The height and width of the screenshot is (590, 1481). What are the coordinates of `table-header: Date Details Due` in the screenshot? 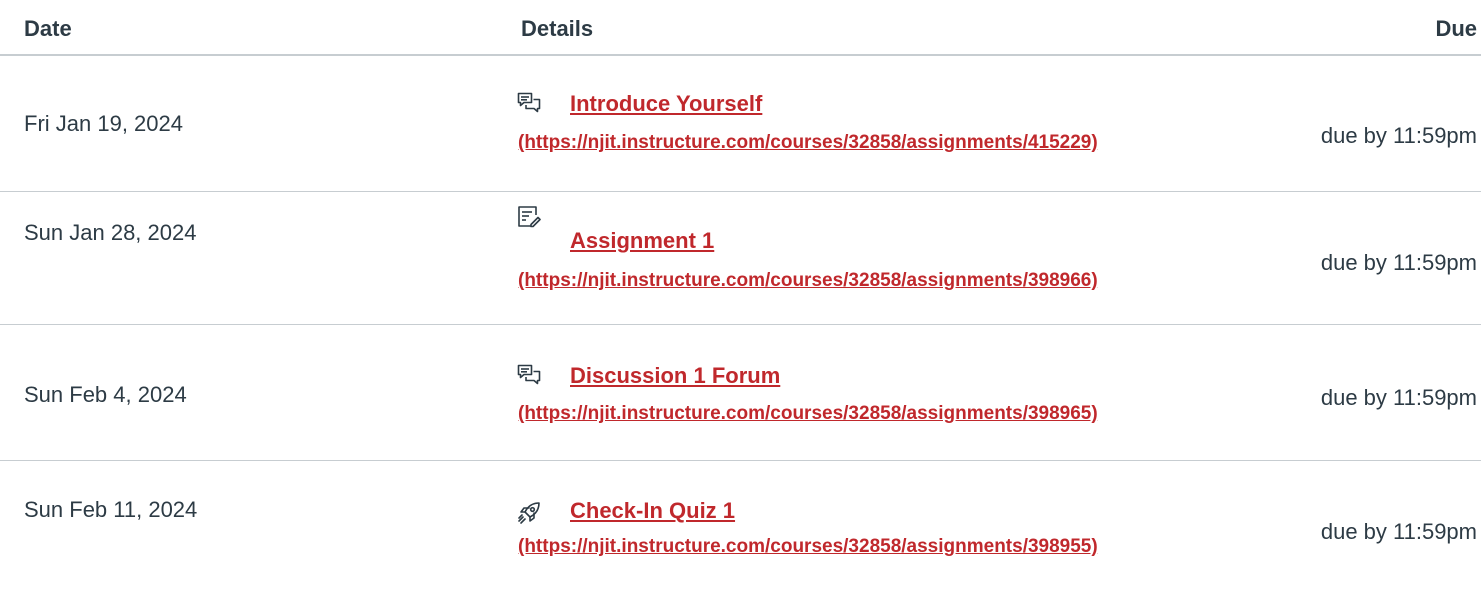 It's located at (740, 28).